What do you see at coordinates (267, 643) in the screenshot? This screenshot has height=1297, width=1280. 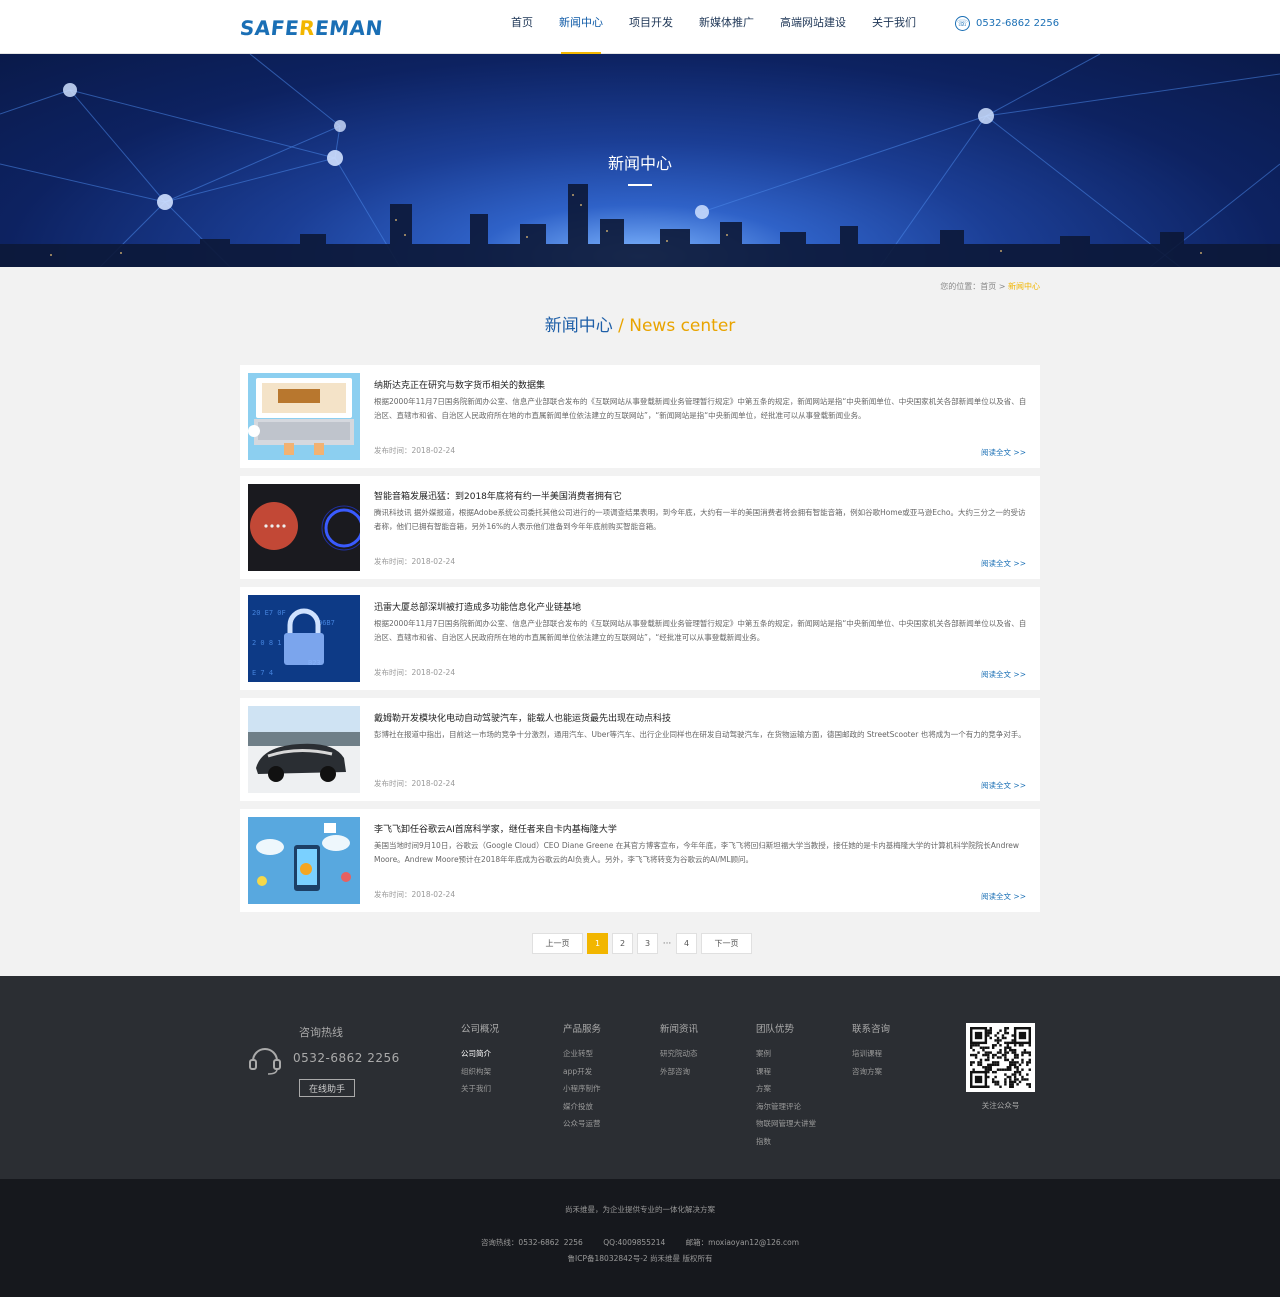 I see `svg-text: 2 0 8 1` at bounding box center [267, 643].